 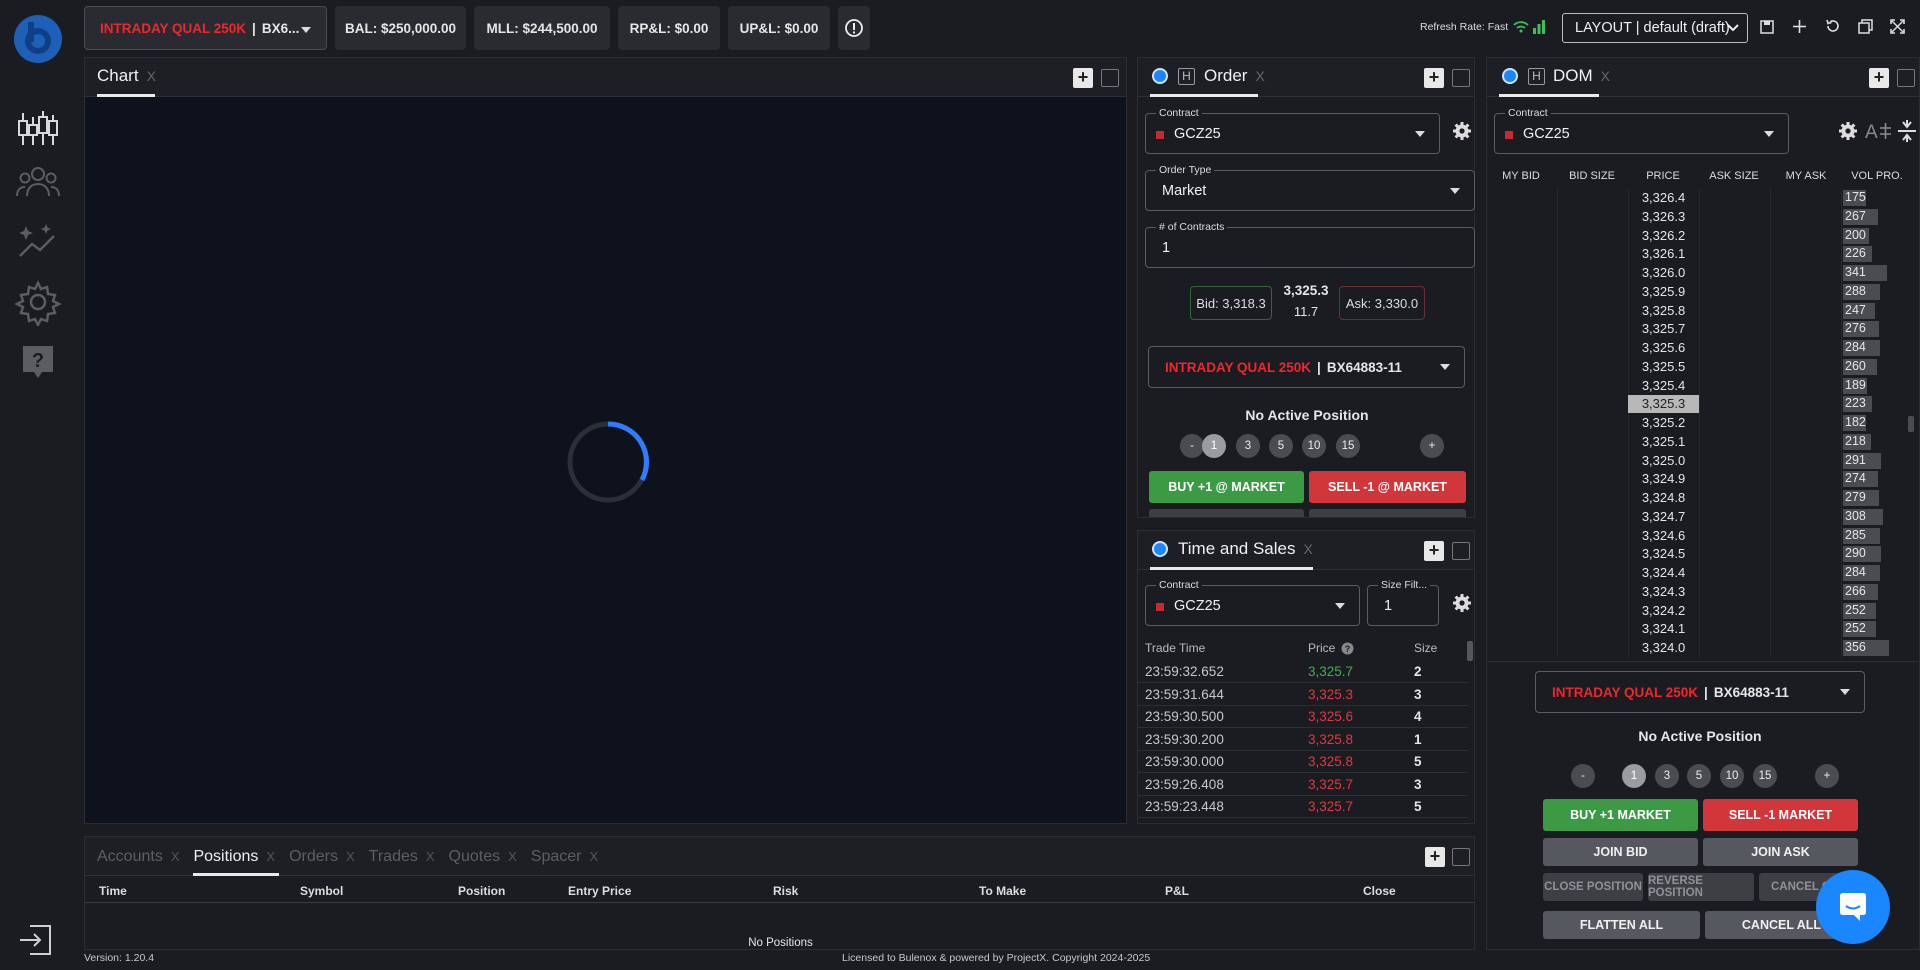 I want to click on dom-price: 3,326.2, so click(x=1663, y=236).